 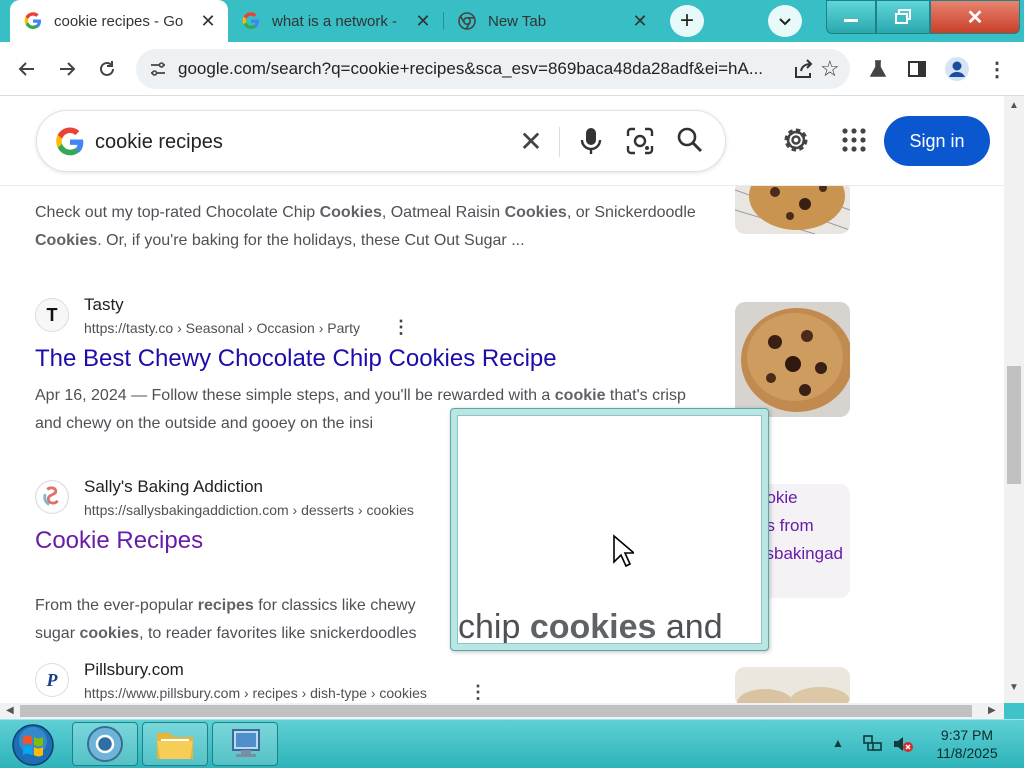 What do you see at coordinates (903, 17) in the screenshot?
I see `restore-button` at bounding box center [903, 17].